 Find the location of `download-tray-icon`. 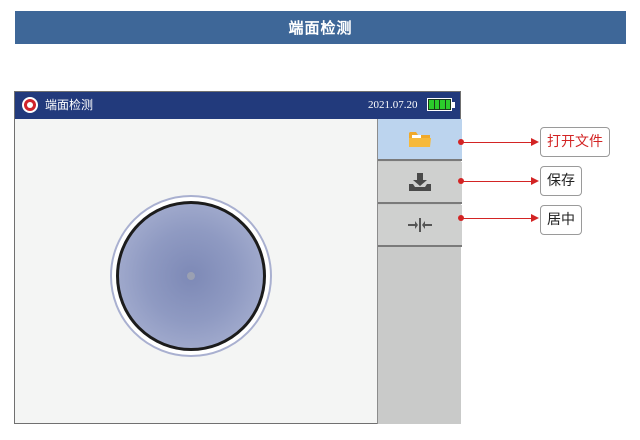

download-tray-icon is located at coordinates (420, 182).